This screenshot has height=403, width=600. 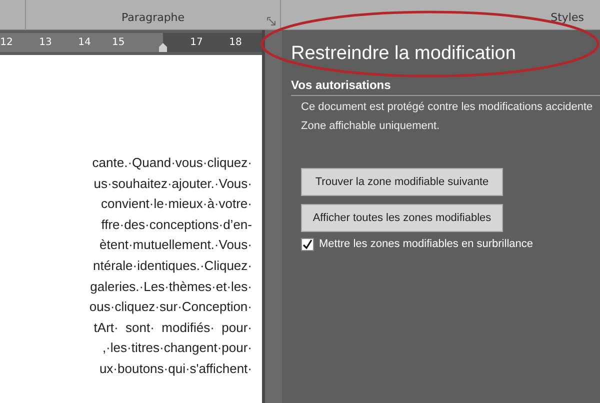 What do you see at coordinates (176, 204) in the screenshot?
I see `document-text-line: convient·le·mieux·à·votre·` at bounding box center [176, 204].